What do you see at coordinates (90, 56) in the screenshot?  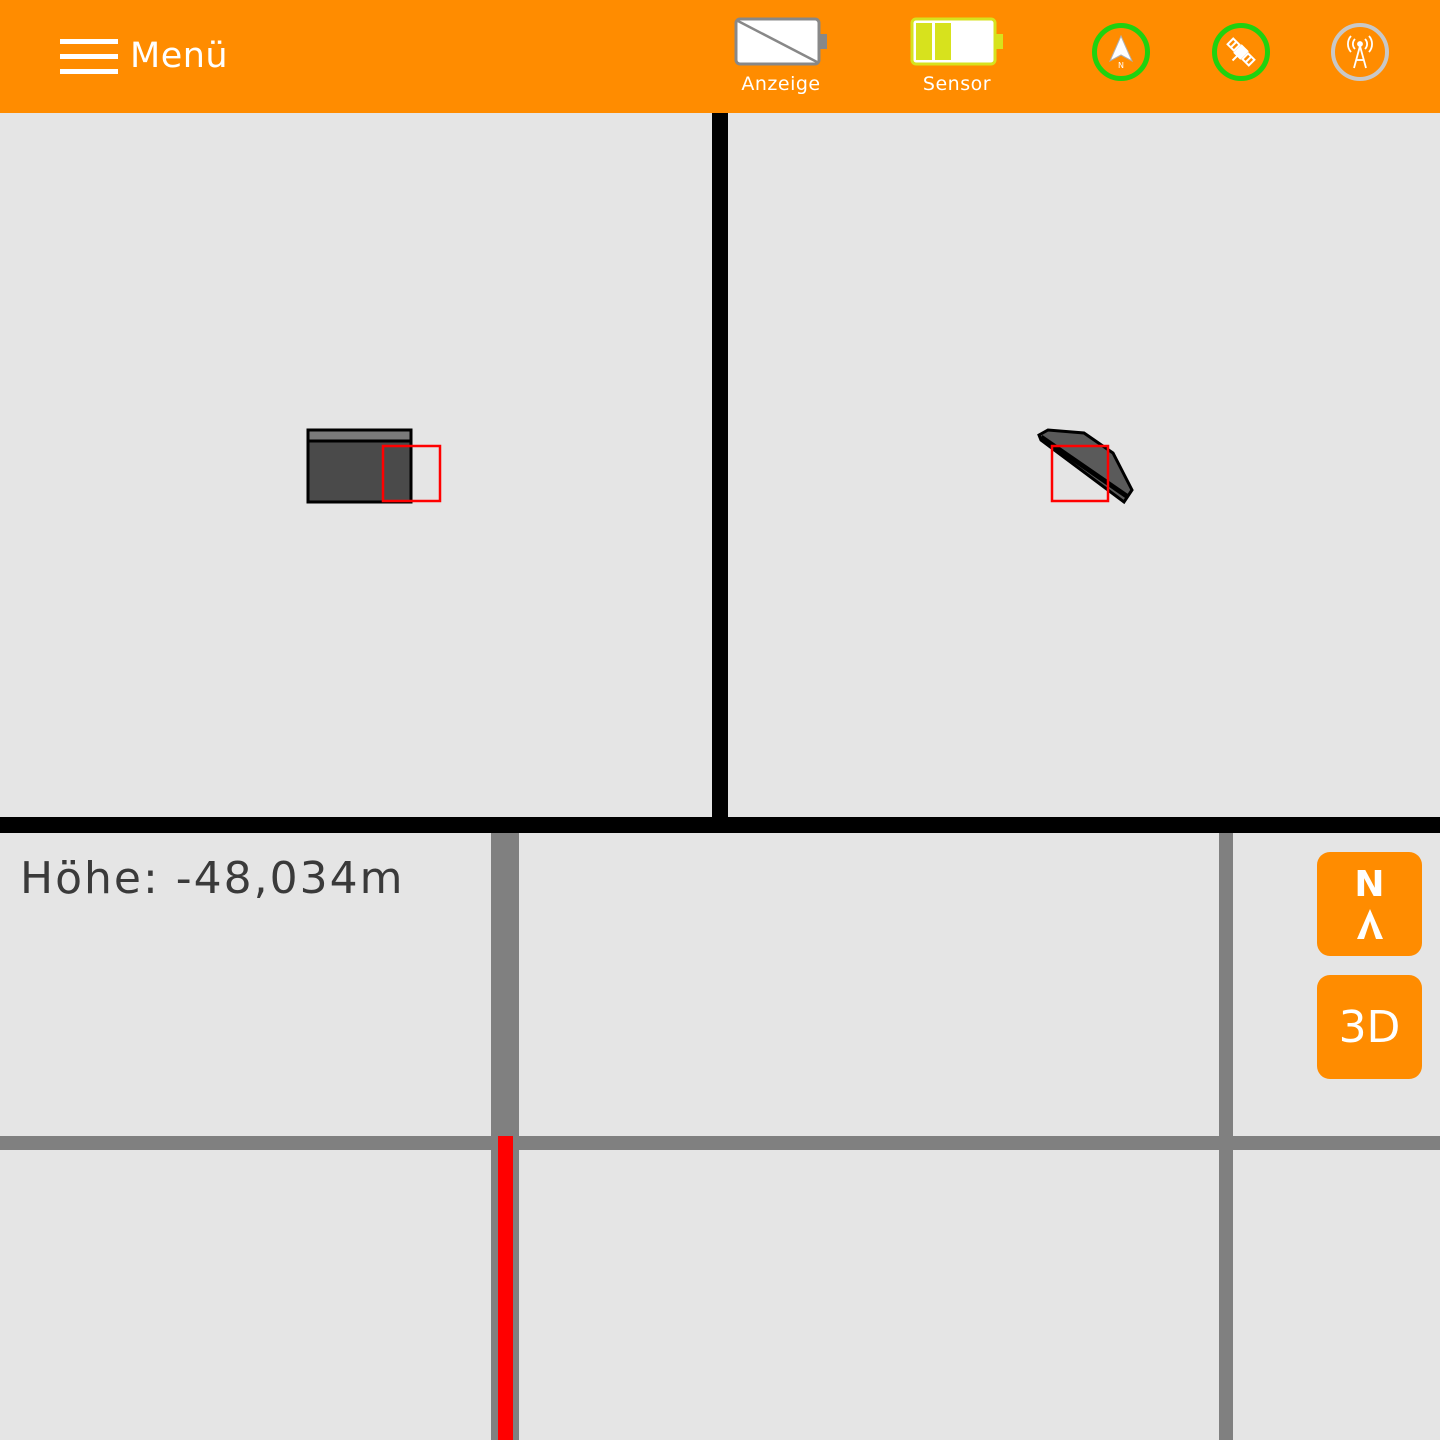 I see `hamburger-icon` at bounding box center [90, 56].